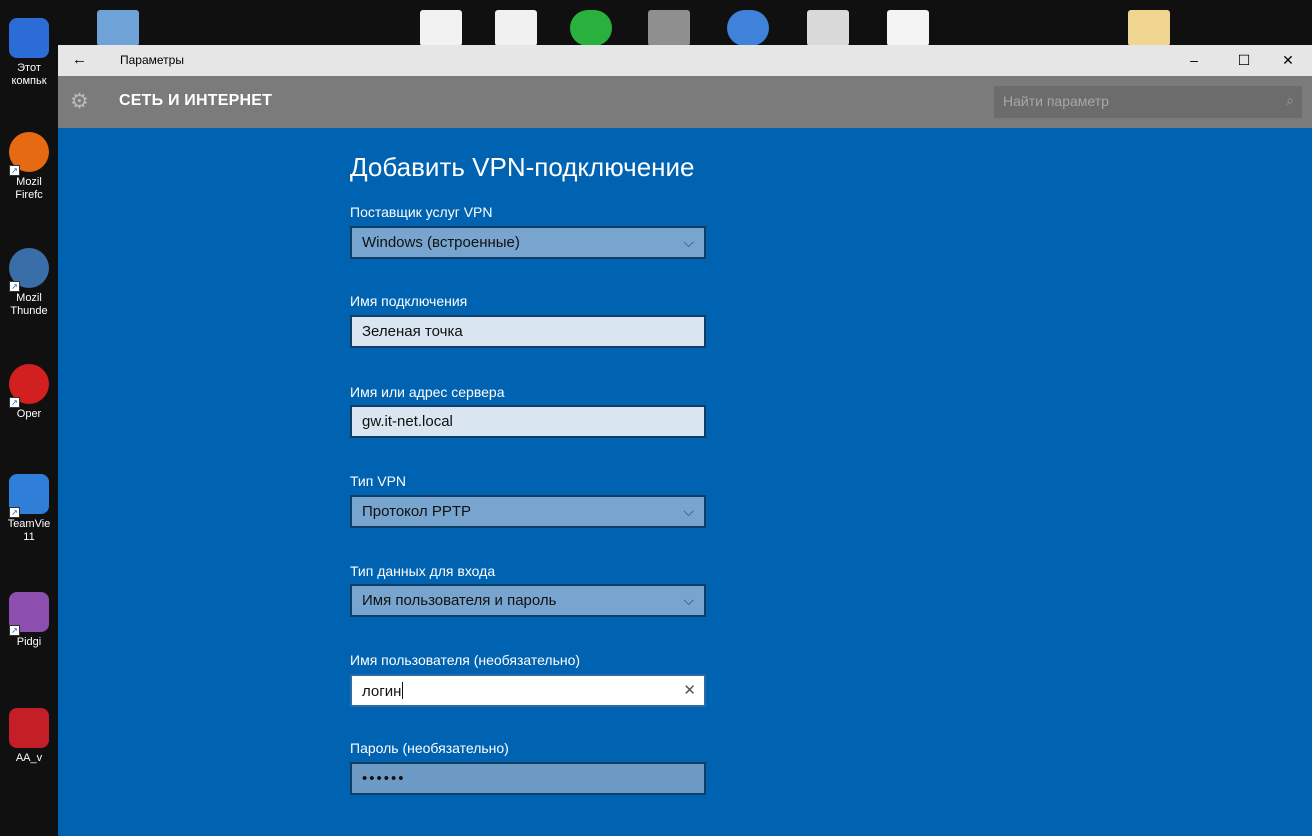 The width and height of the screenshot is (1312, 836). Describe the element at coordinates (1244, 60) in the screenshot. I see `maximize-button: ☐` at that location.